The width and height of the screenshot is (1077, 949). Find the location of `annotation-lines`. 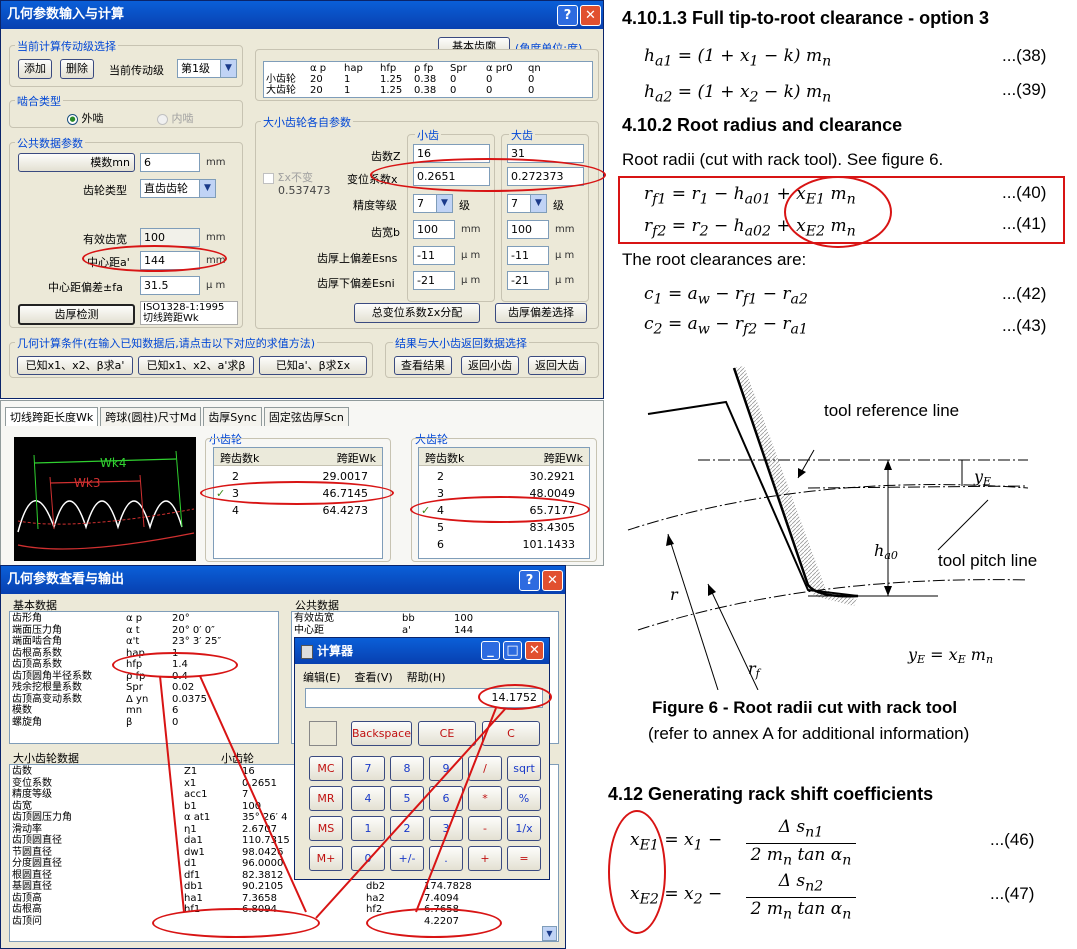

annotation-lines is located at coordinates (333, 797).